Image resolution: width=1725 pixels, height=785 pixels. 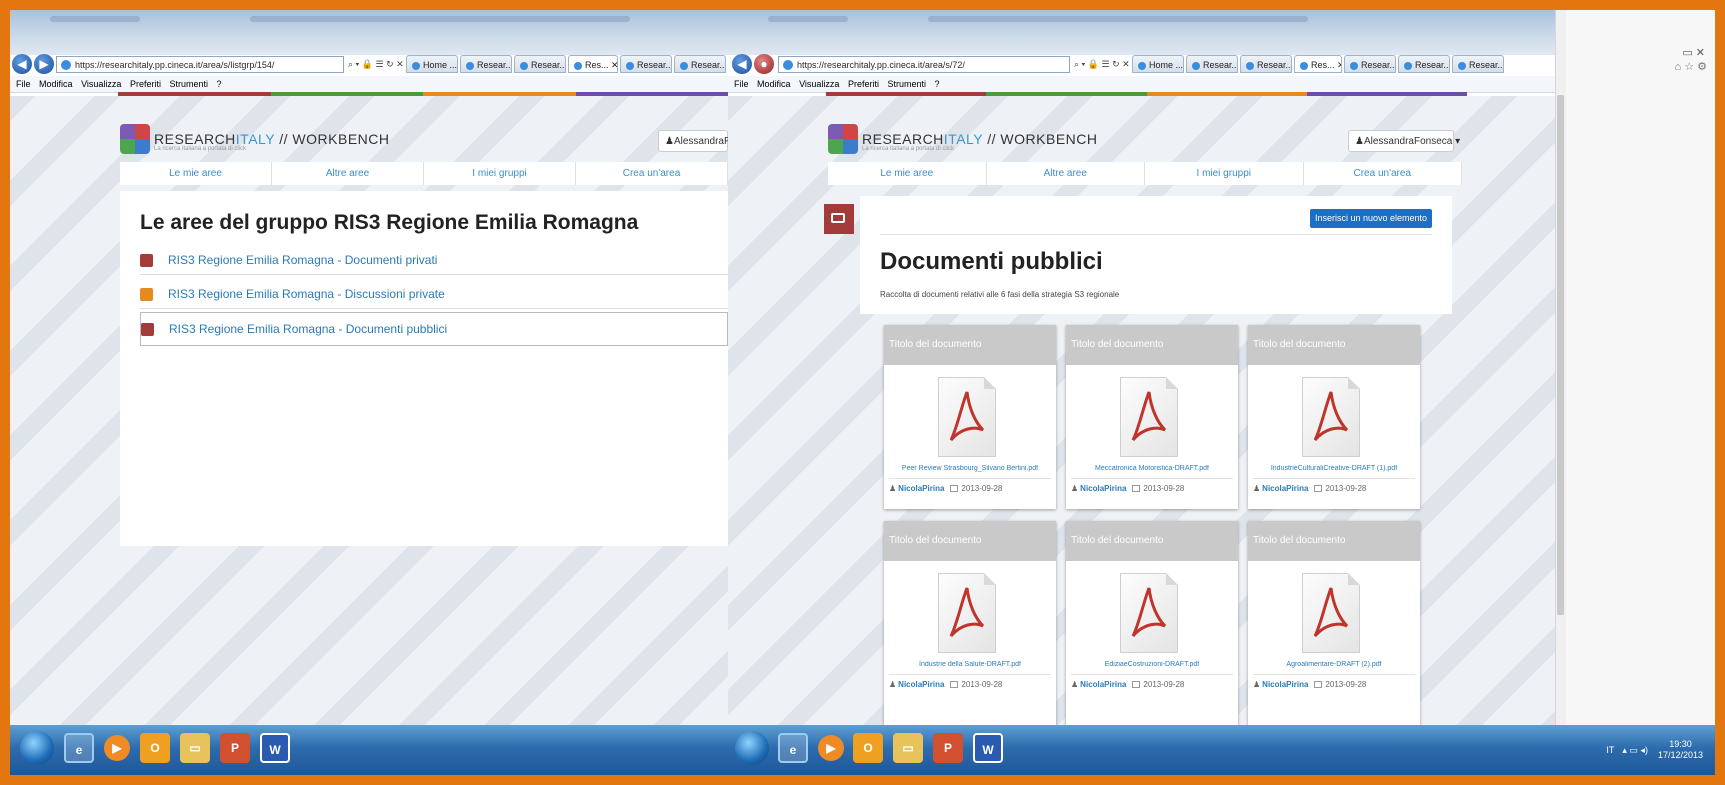 What do you see at coordinates (1610, 750) in the screenshot?
I see `language-indicator: IT` at bounding box center [1610, 750].